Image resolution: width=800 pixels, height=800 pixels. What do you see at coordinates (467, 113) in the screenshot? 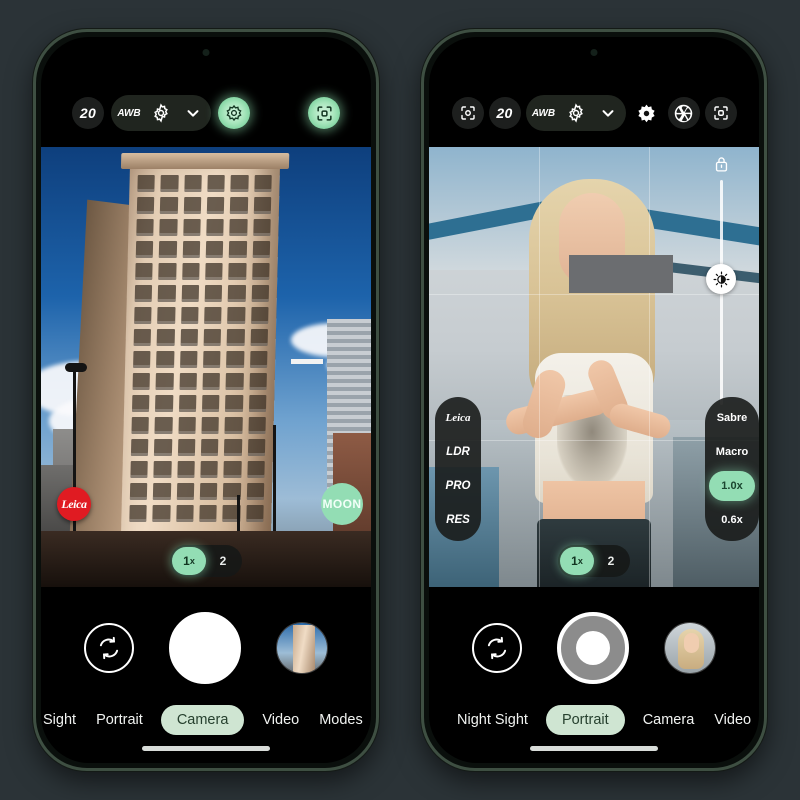
I see `scan-focus-left-icon` at bounding box center [467, 113].